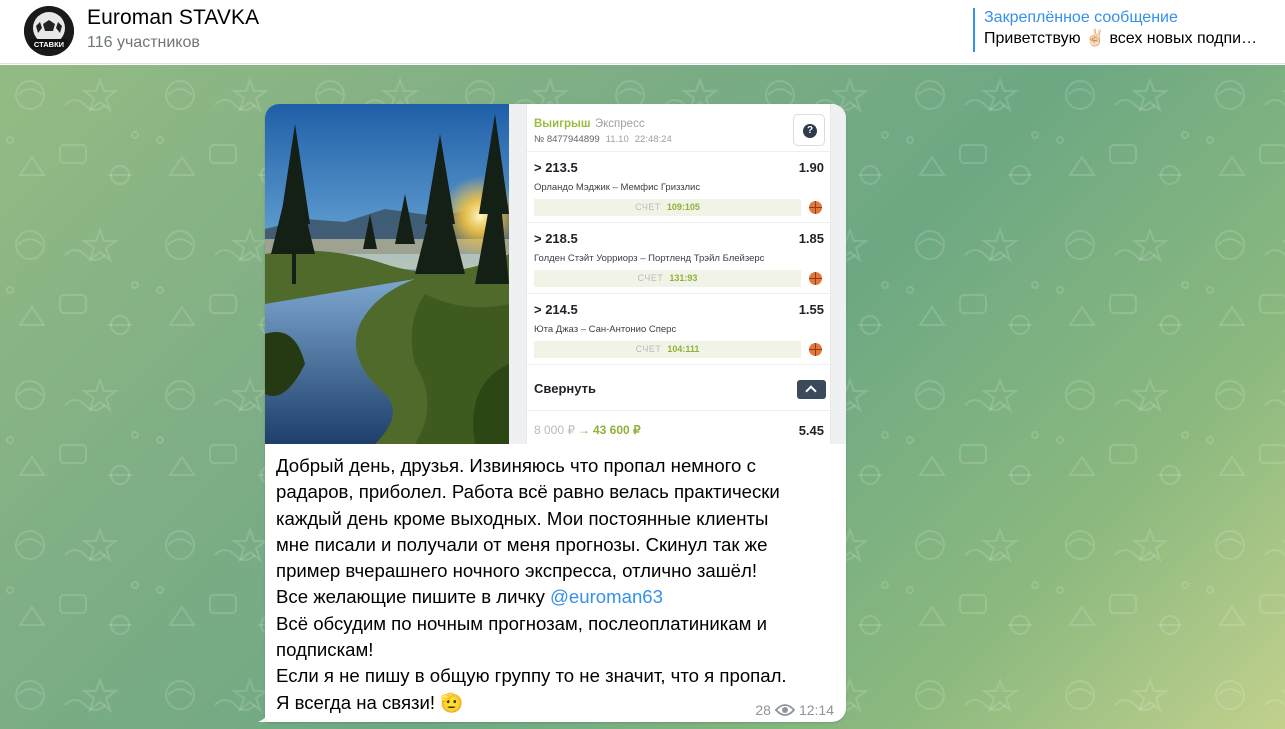 This screenshot has height=729, width=1285. What do you see at coordinates (556, 238) in the screenshot?
I see `bet-line: > 218.5` at bounding box center [556, 238].